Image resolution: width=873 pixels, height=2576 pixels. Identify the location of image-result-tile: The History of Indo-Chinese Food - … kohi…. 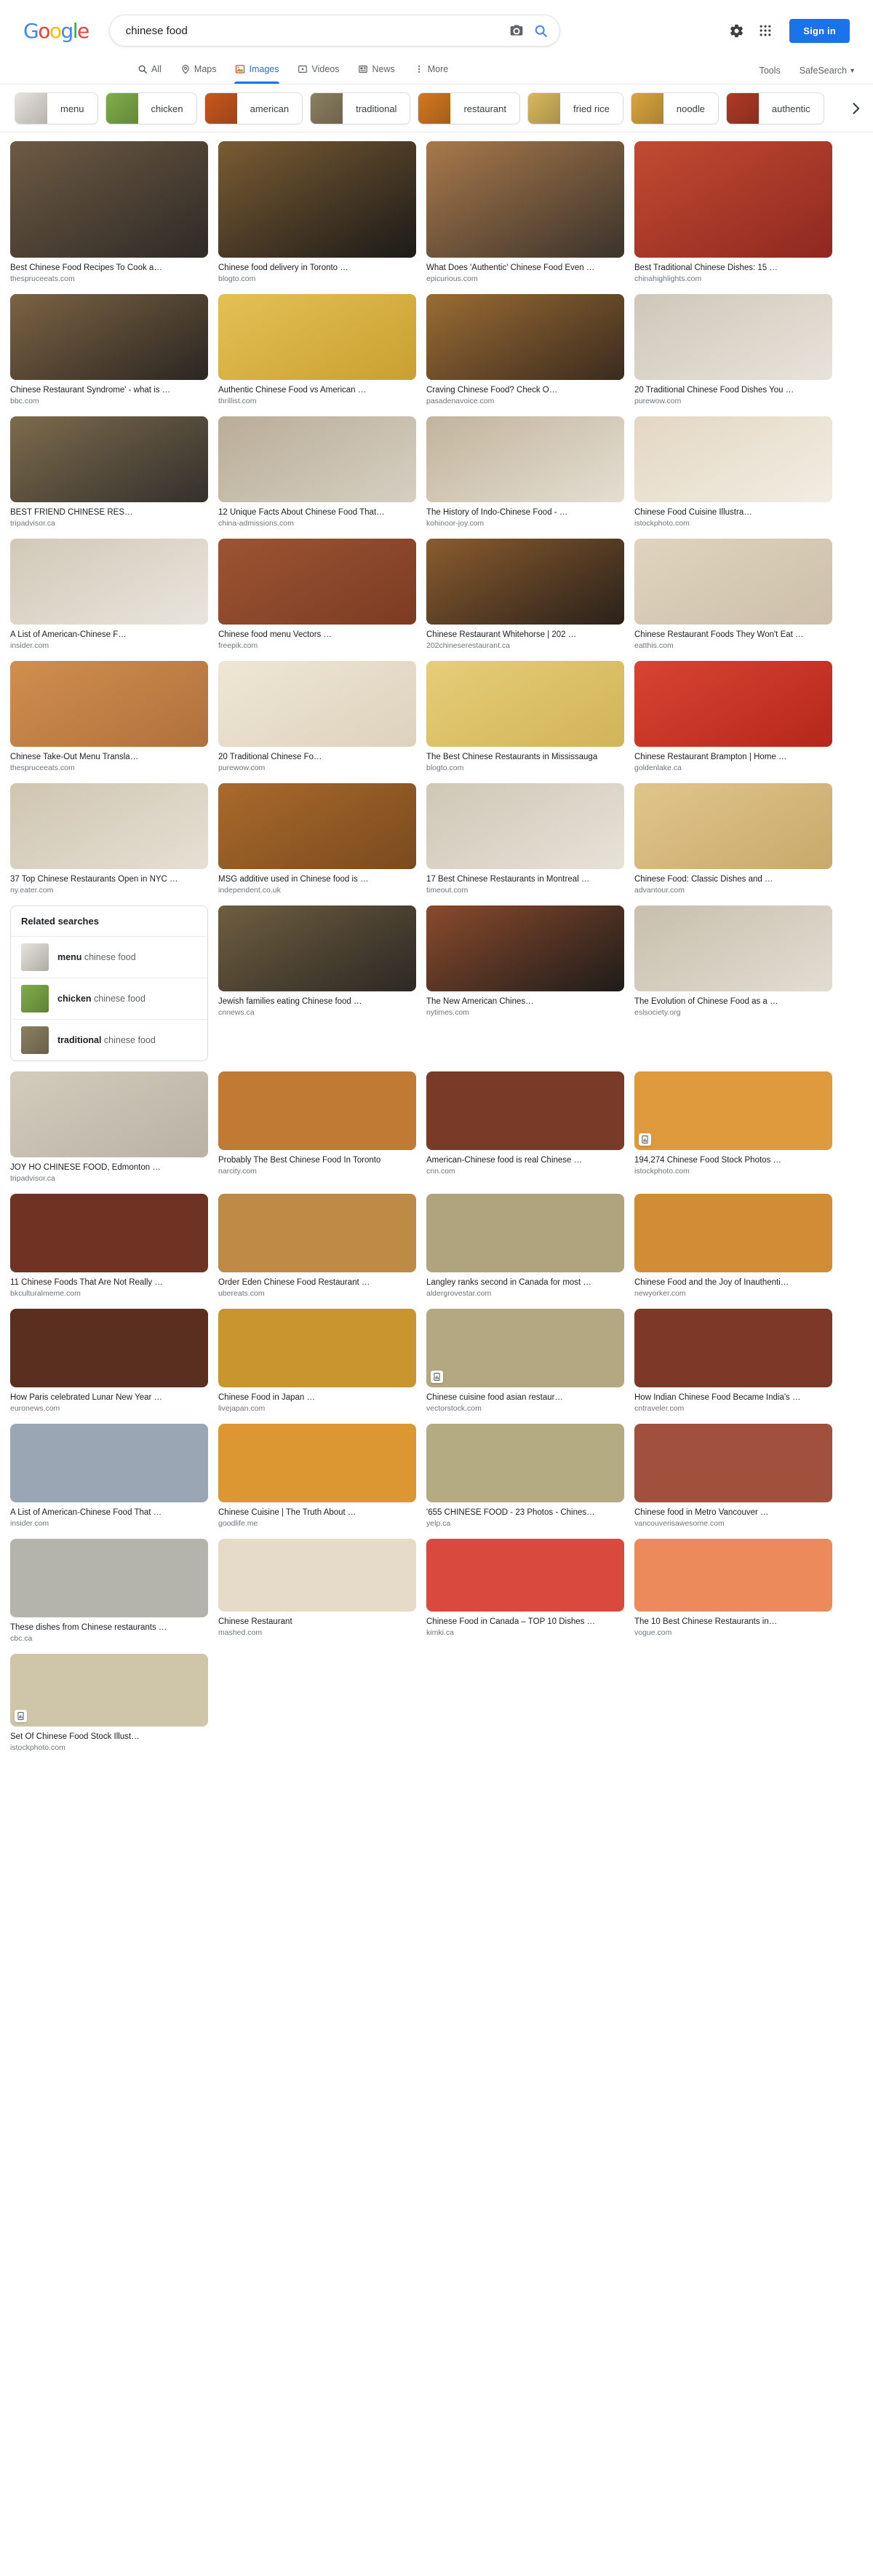
(525, 472).